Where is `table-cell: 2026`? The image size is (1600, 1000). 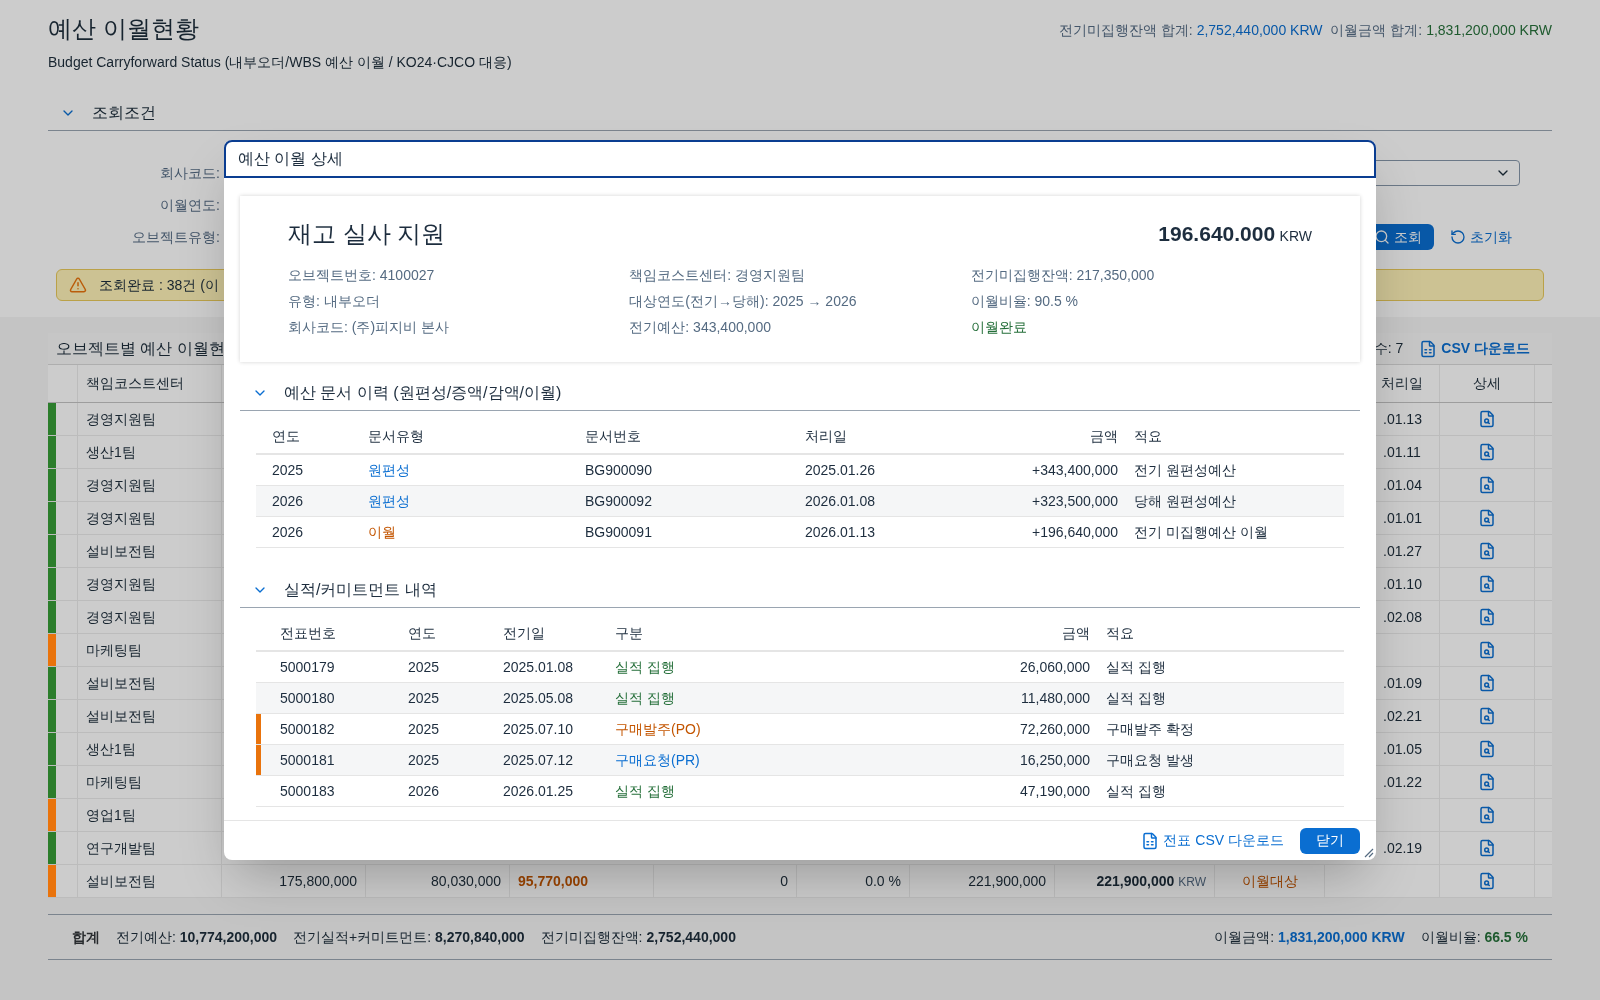
table-cell: 2026 is located at coordinates (288, 531).